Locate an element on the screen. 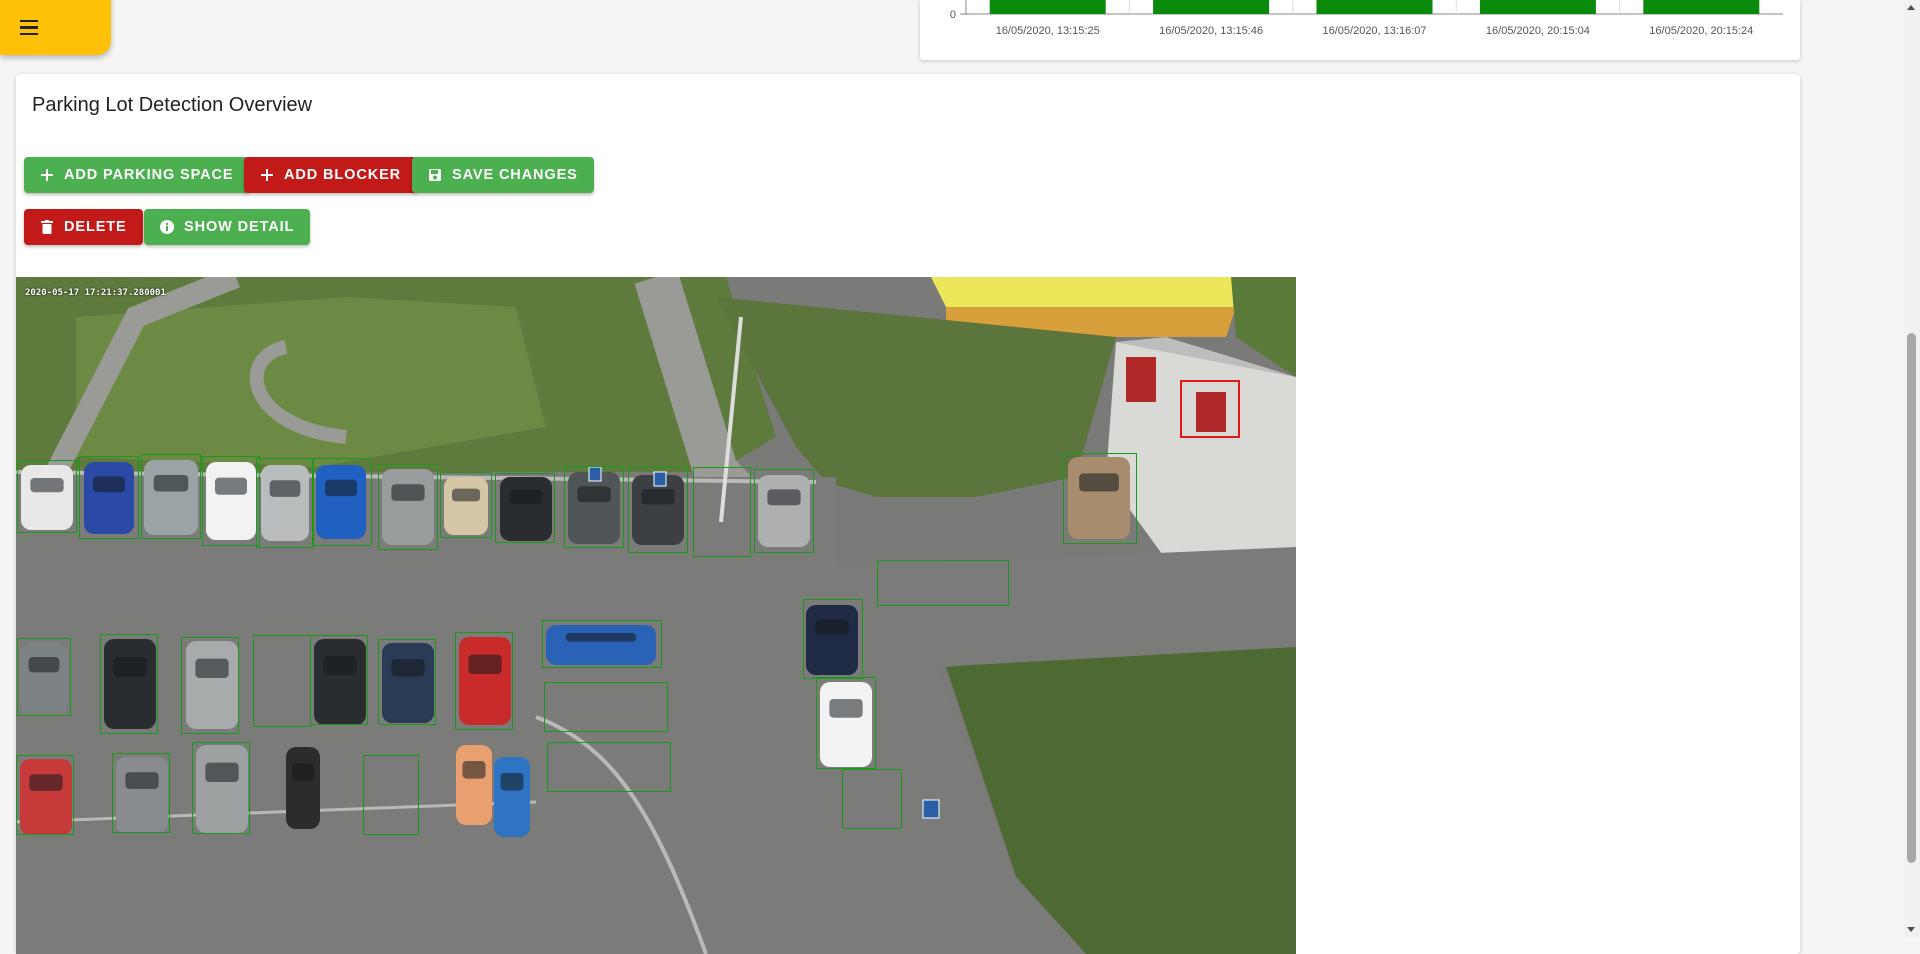 Image resolution: width=1920 pixels, height=954 pixels. save-changes-button: SAVE CHANGES is located at coordinates (503, 175).